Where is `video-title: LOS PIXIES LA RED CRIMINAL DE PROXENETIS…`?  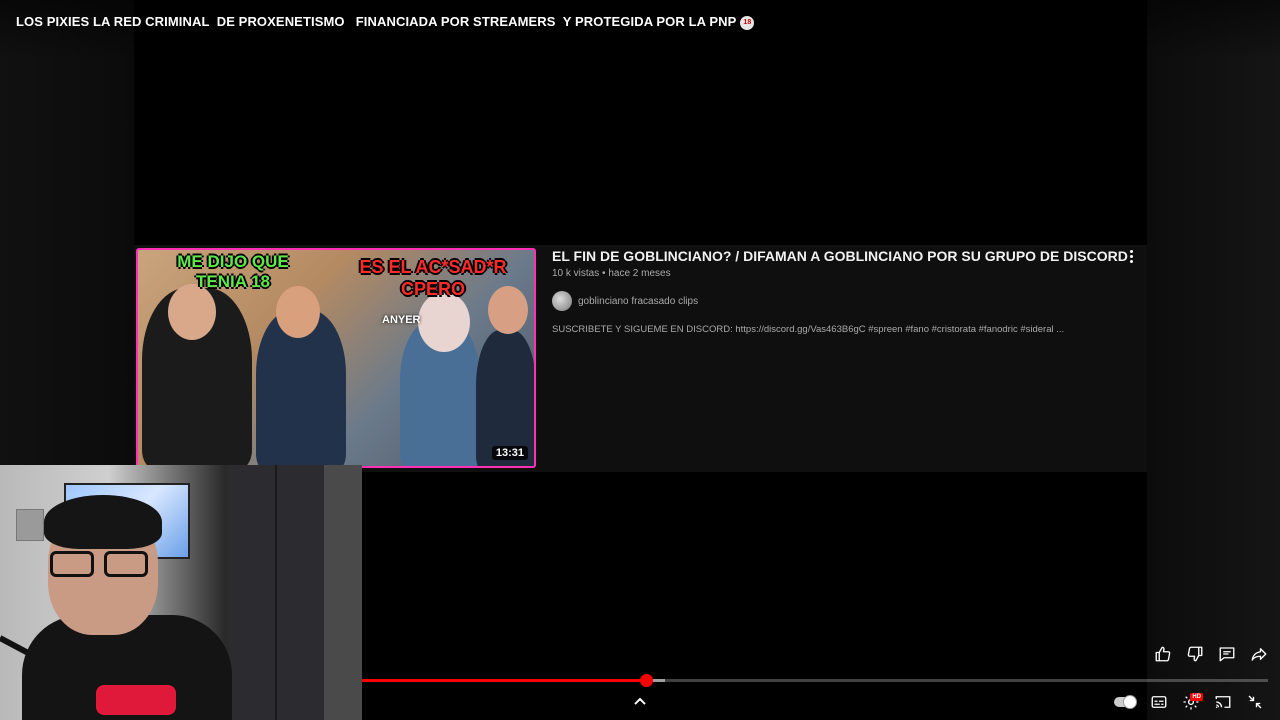 video-title: LOS PIXIES LA RED CRIMINAL DE PROXENETIS… is located at coordinates (385, 22).